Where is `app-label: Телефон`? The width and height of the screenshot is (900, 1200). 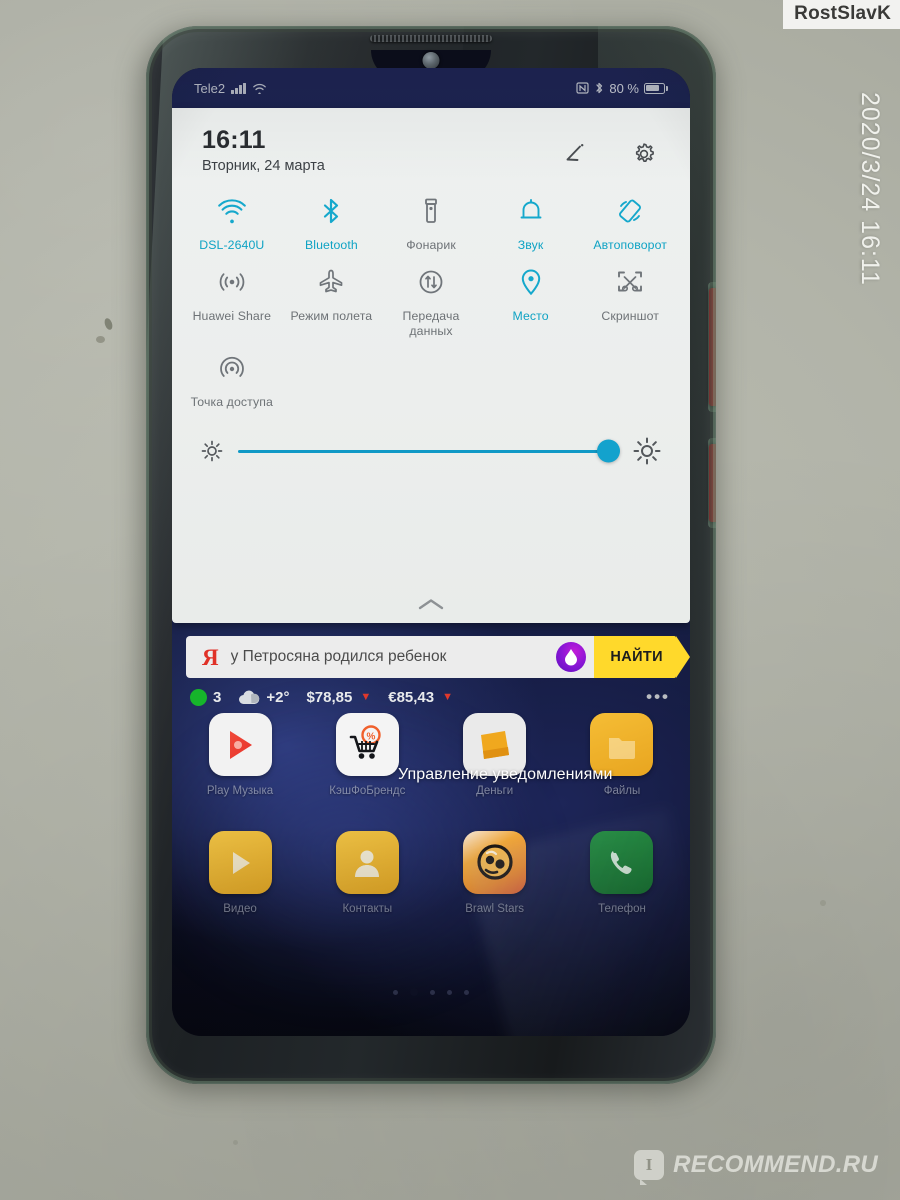 app-label: Телефон is located at coordinates (622, 909).